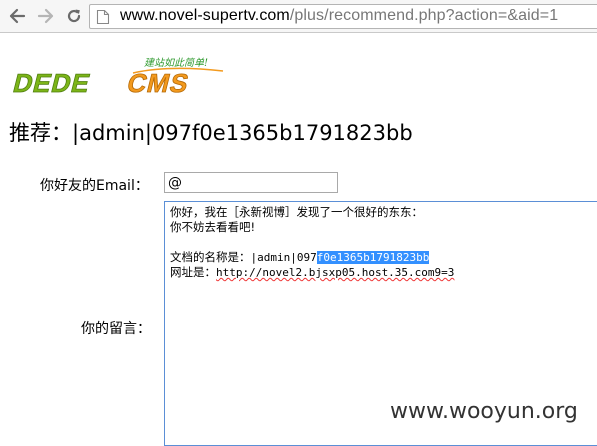  I want to click on logo-dede: DEDE, so click(52, 82).